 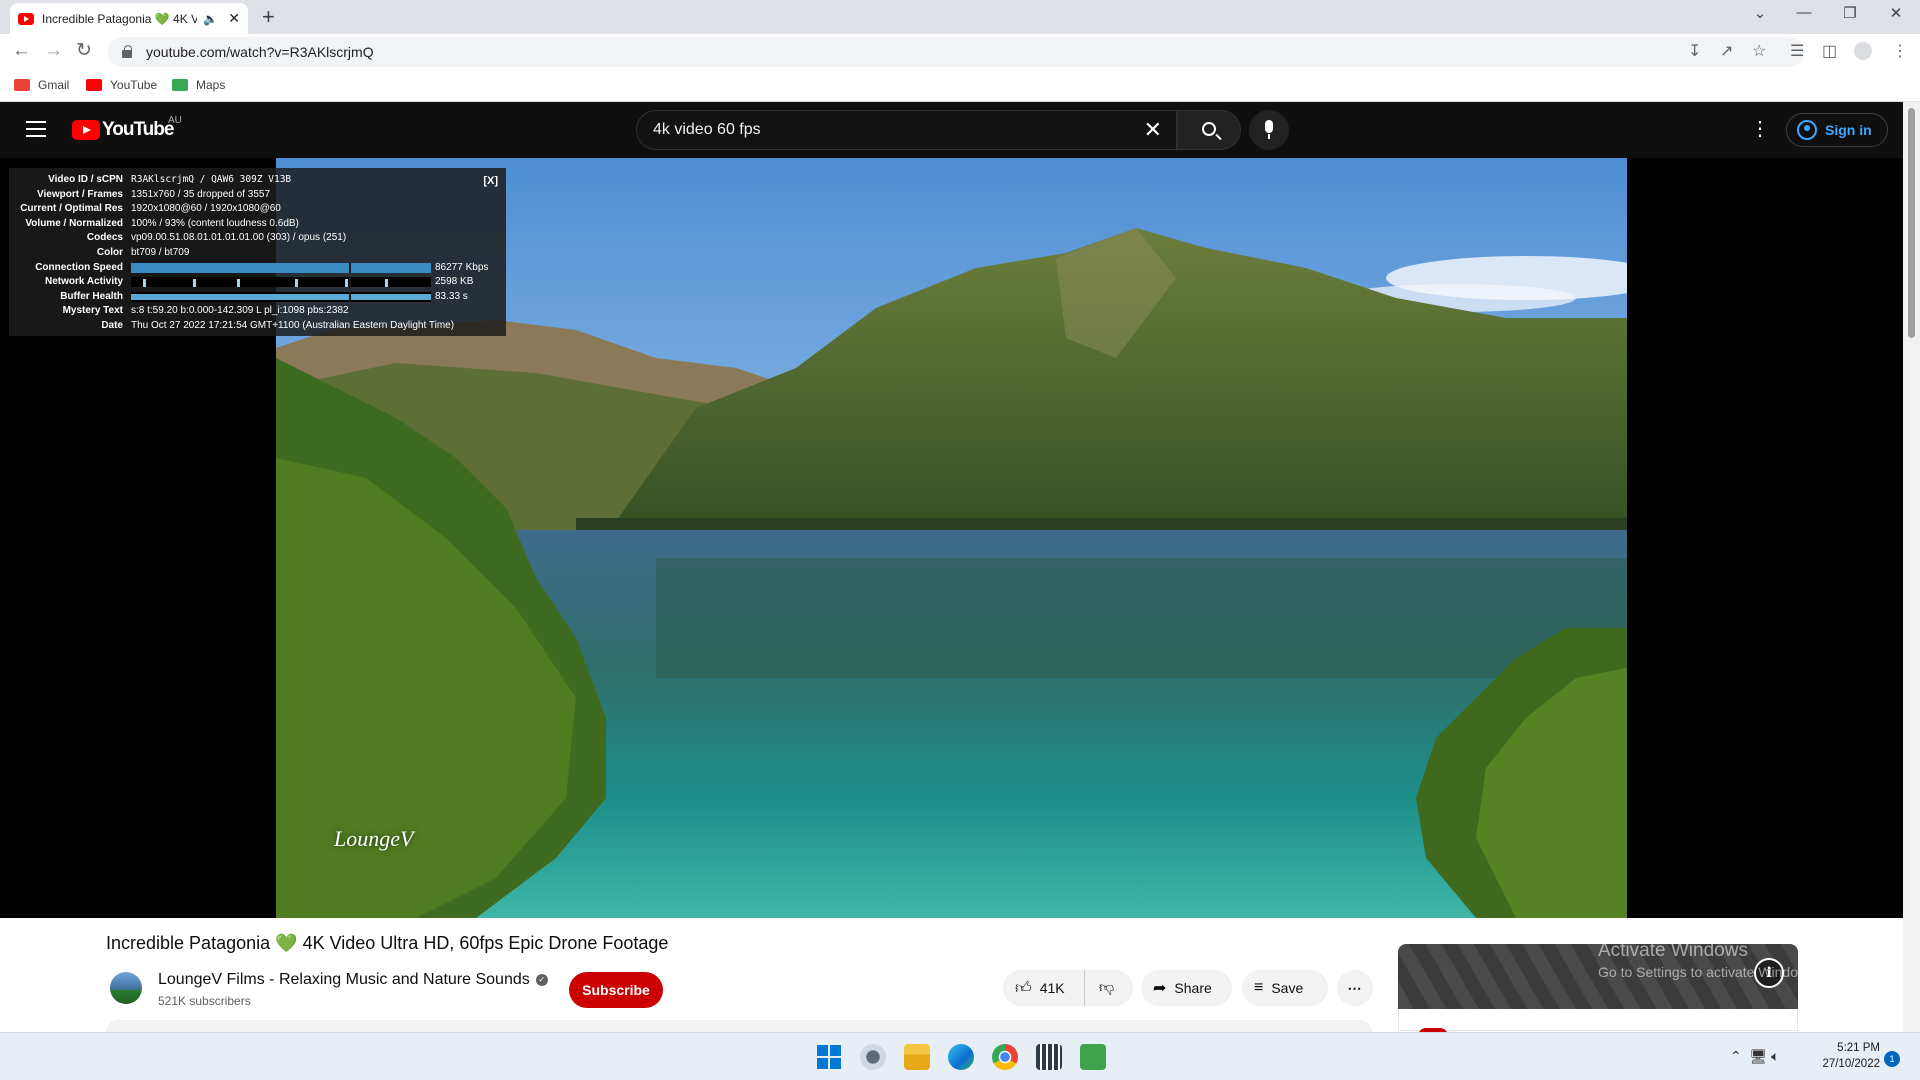 I want to click on hamburger-menu-icon, so click(x=36, y=129).